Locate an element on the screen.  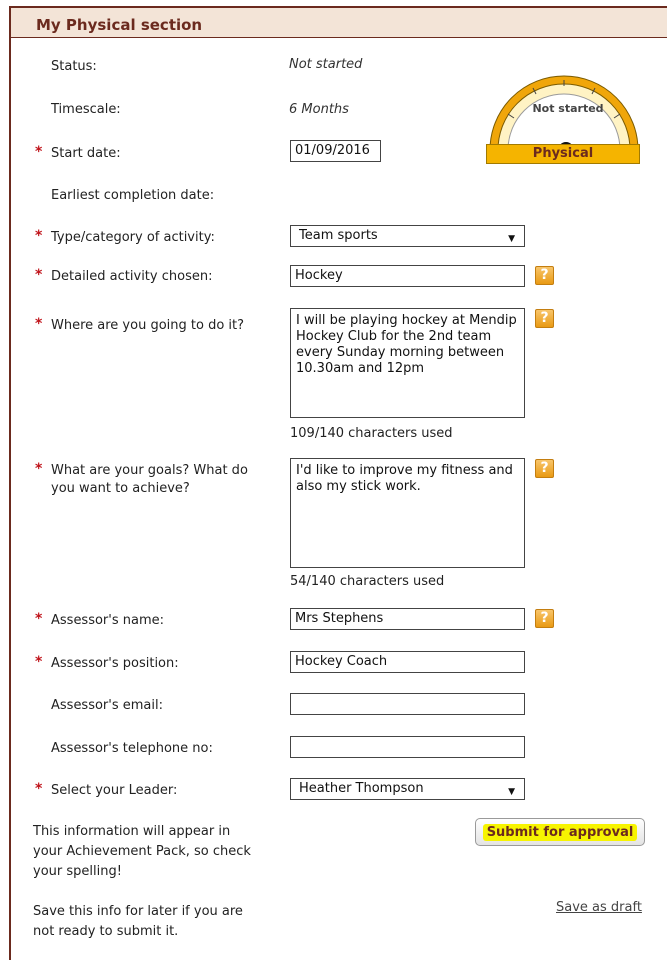
assessor-email-field is located at coordinates (407, 704).